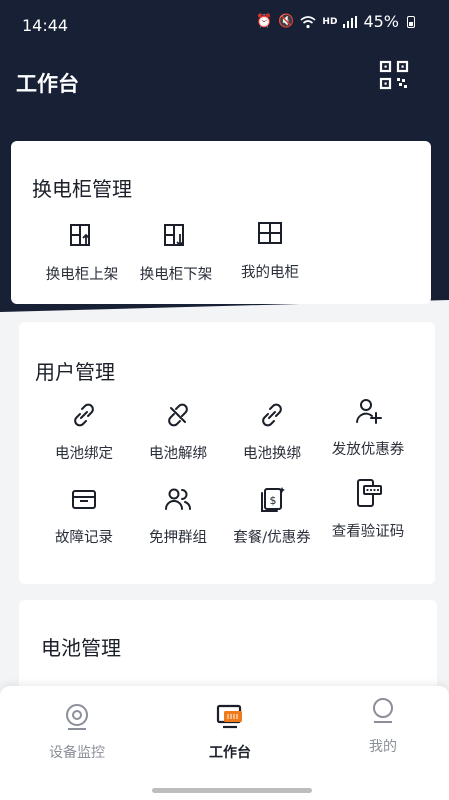 This screenshot has height=800, width=449. I want to click on cabinet-icon, so click(270, 233).